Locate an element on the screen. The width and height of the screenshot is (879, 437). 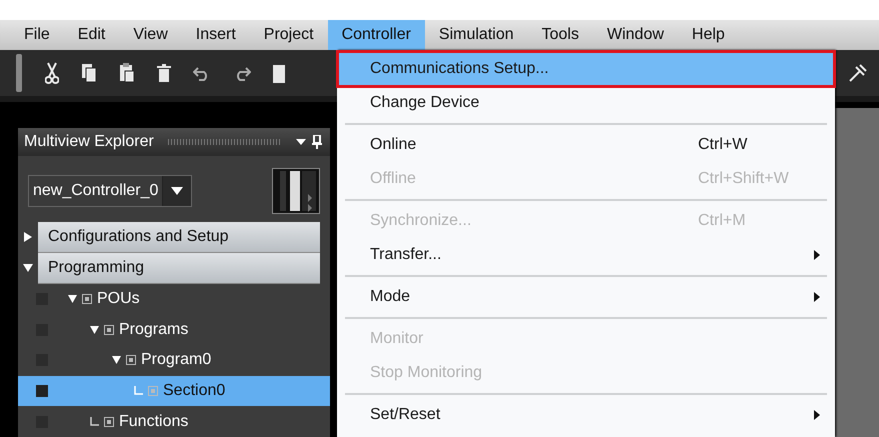
menu-option: Online Ctrl+W is located at coordinates (586, 145).